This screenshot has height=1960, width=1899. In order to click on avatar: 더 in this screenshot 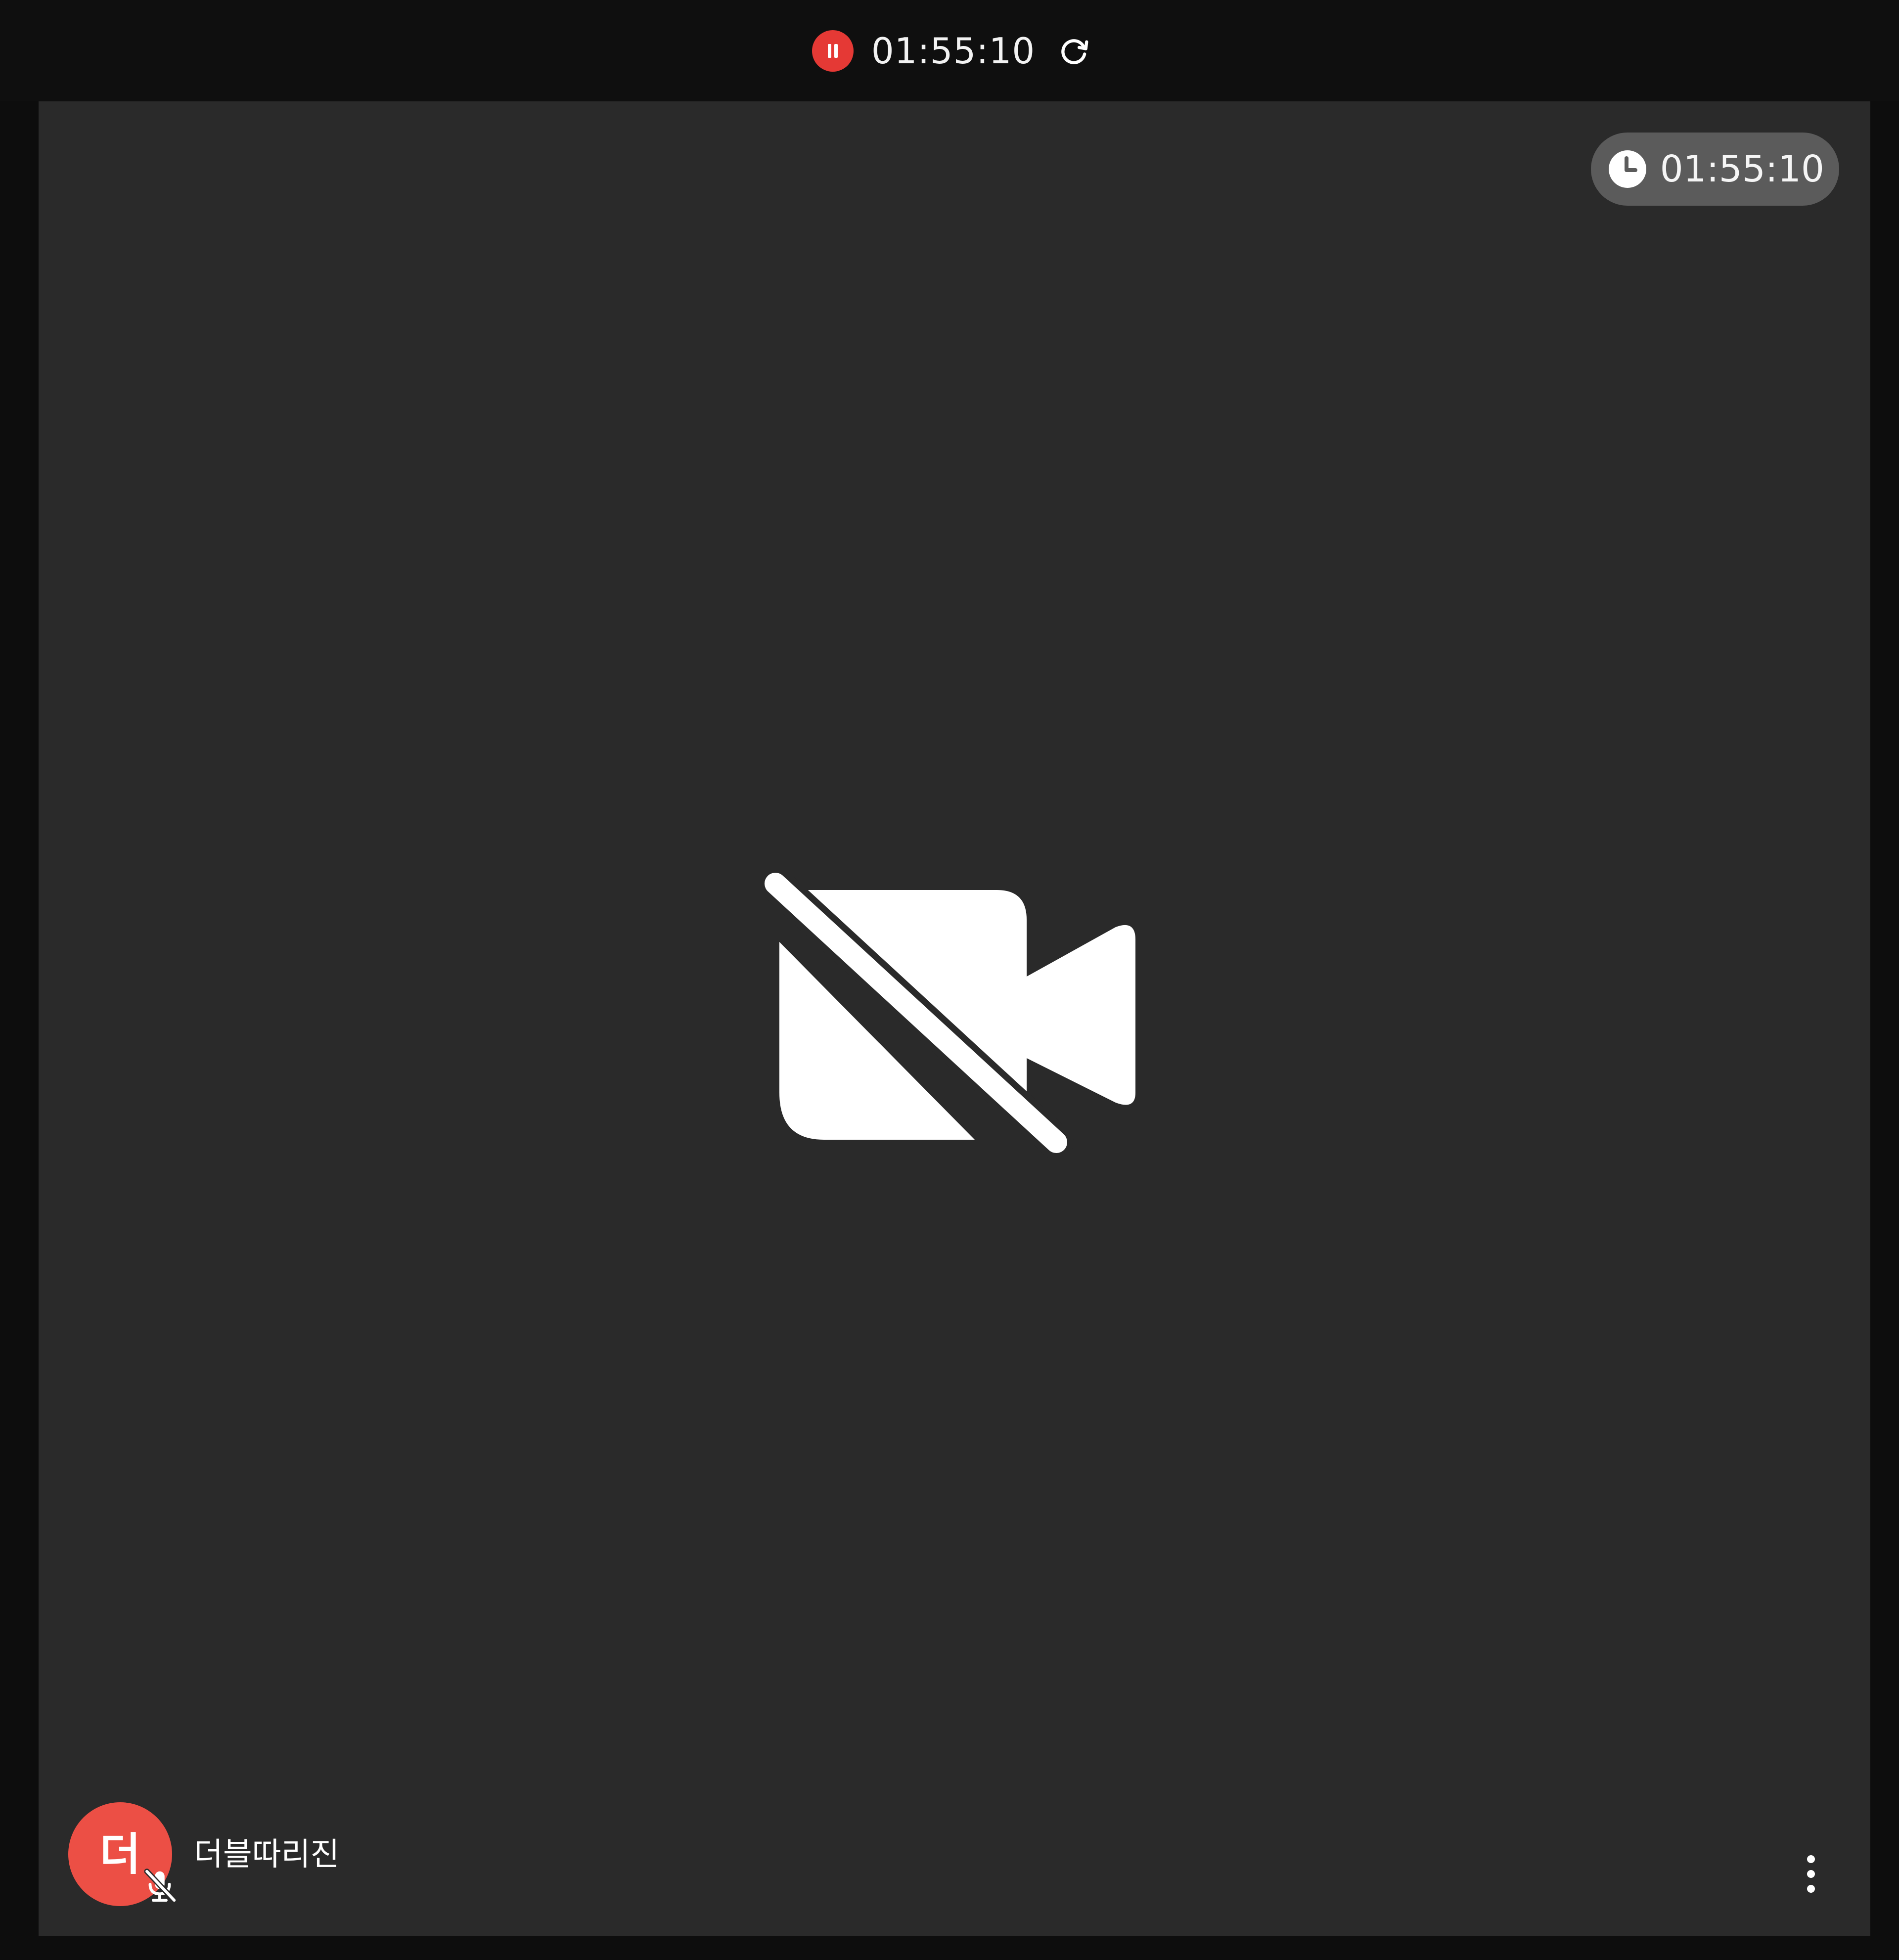, I will do `click(122, 1854)`.